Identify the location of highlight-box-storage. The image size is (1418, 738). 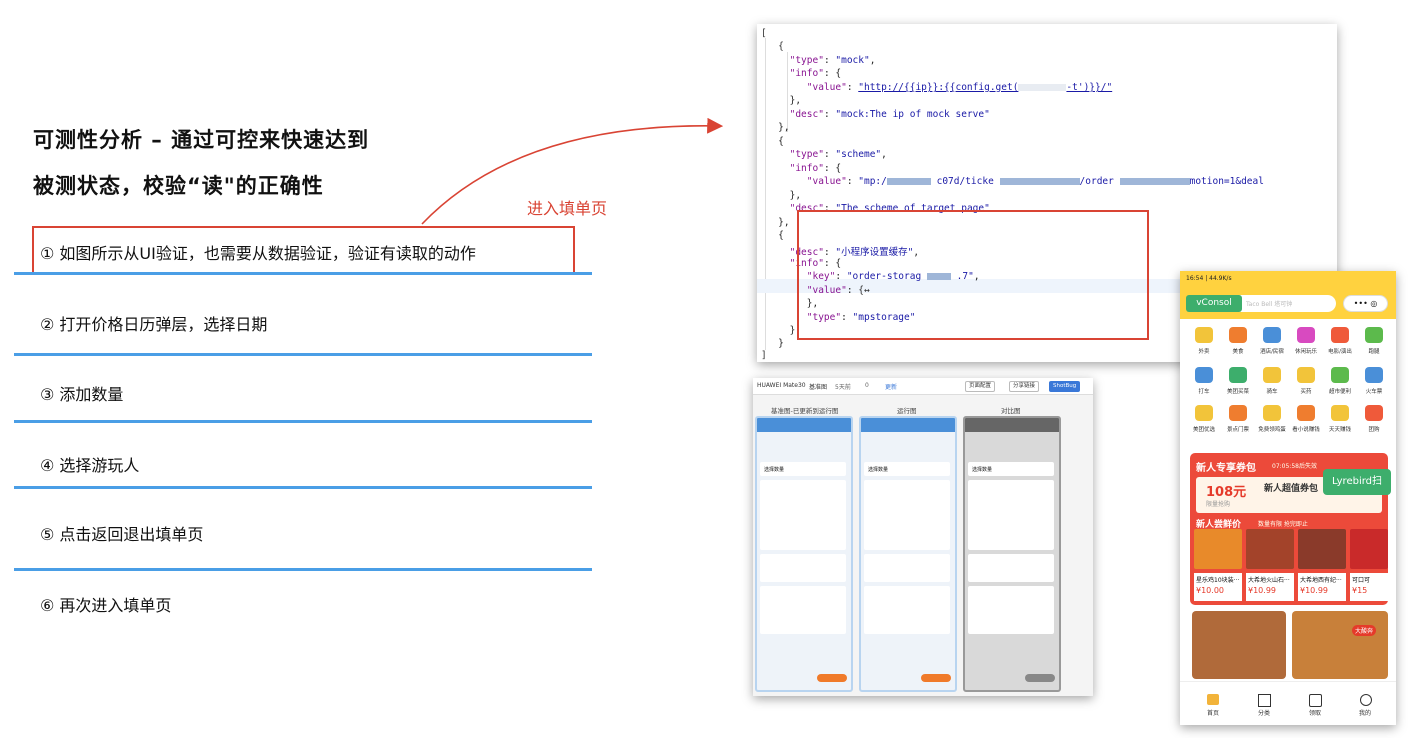
(973, 275).